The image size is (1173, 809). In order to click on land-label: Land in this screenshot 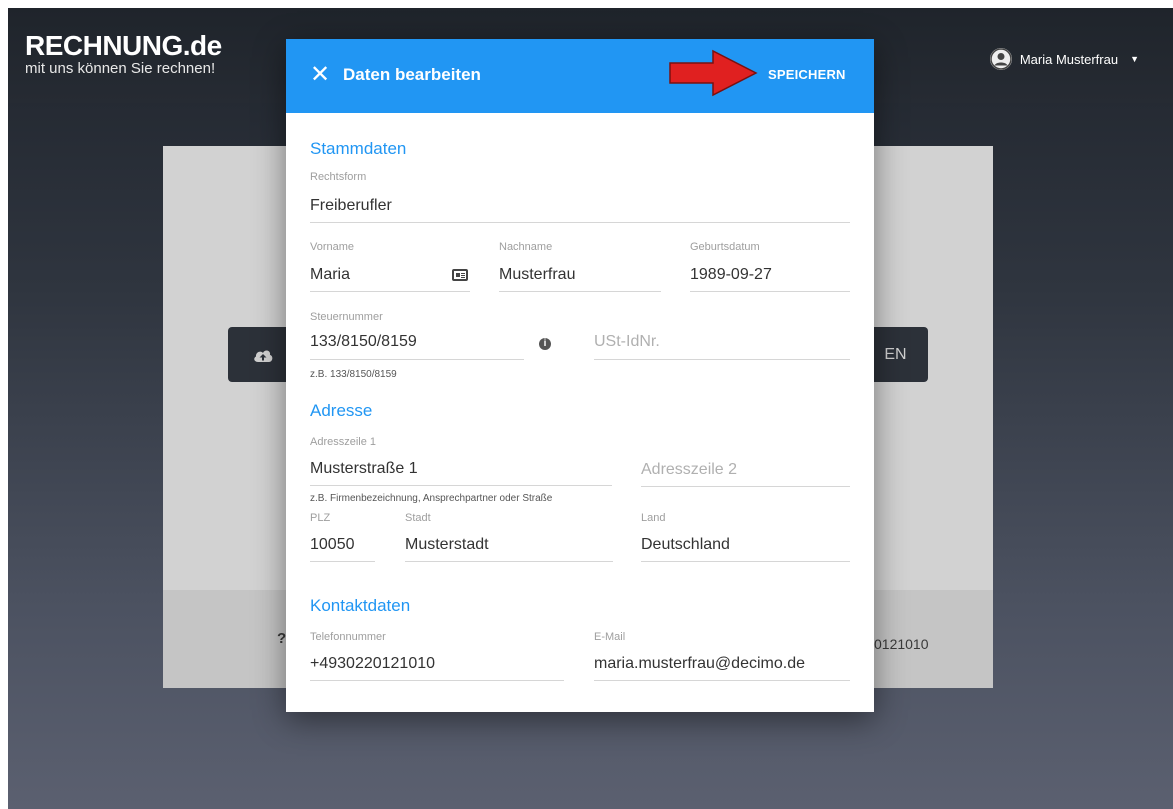, I will do `click(653, 518)`.